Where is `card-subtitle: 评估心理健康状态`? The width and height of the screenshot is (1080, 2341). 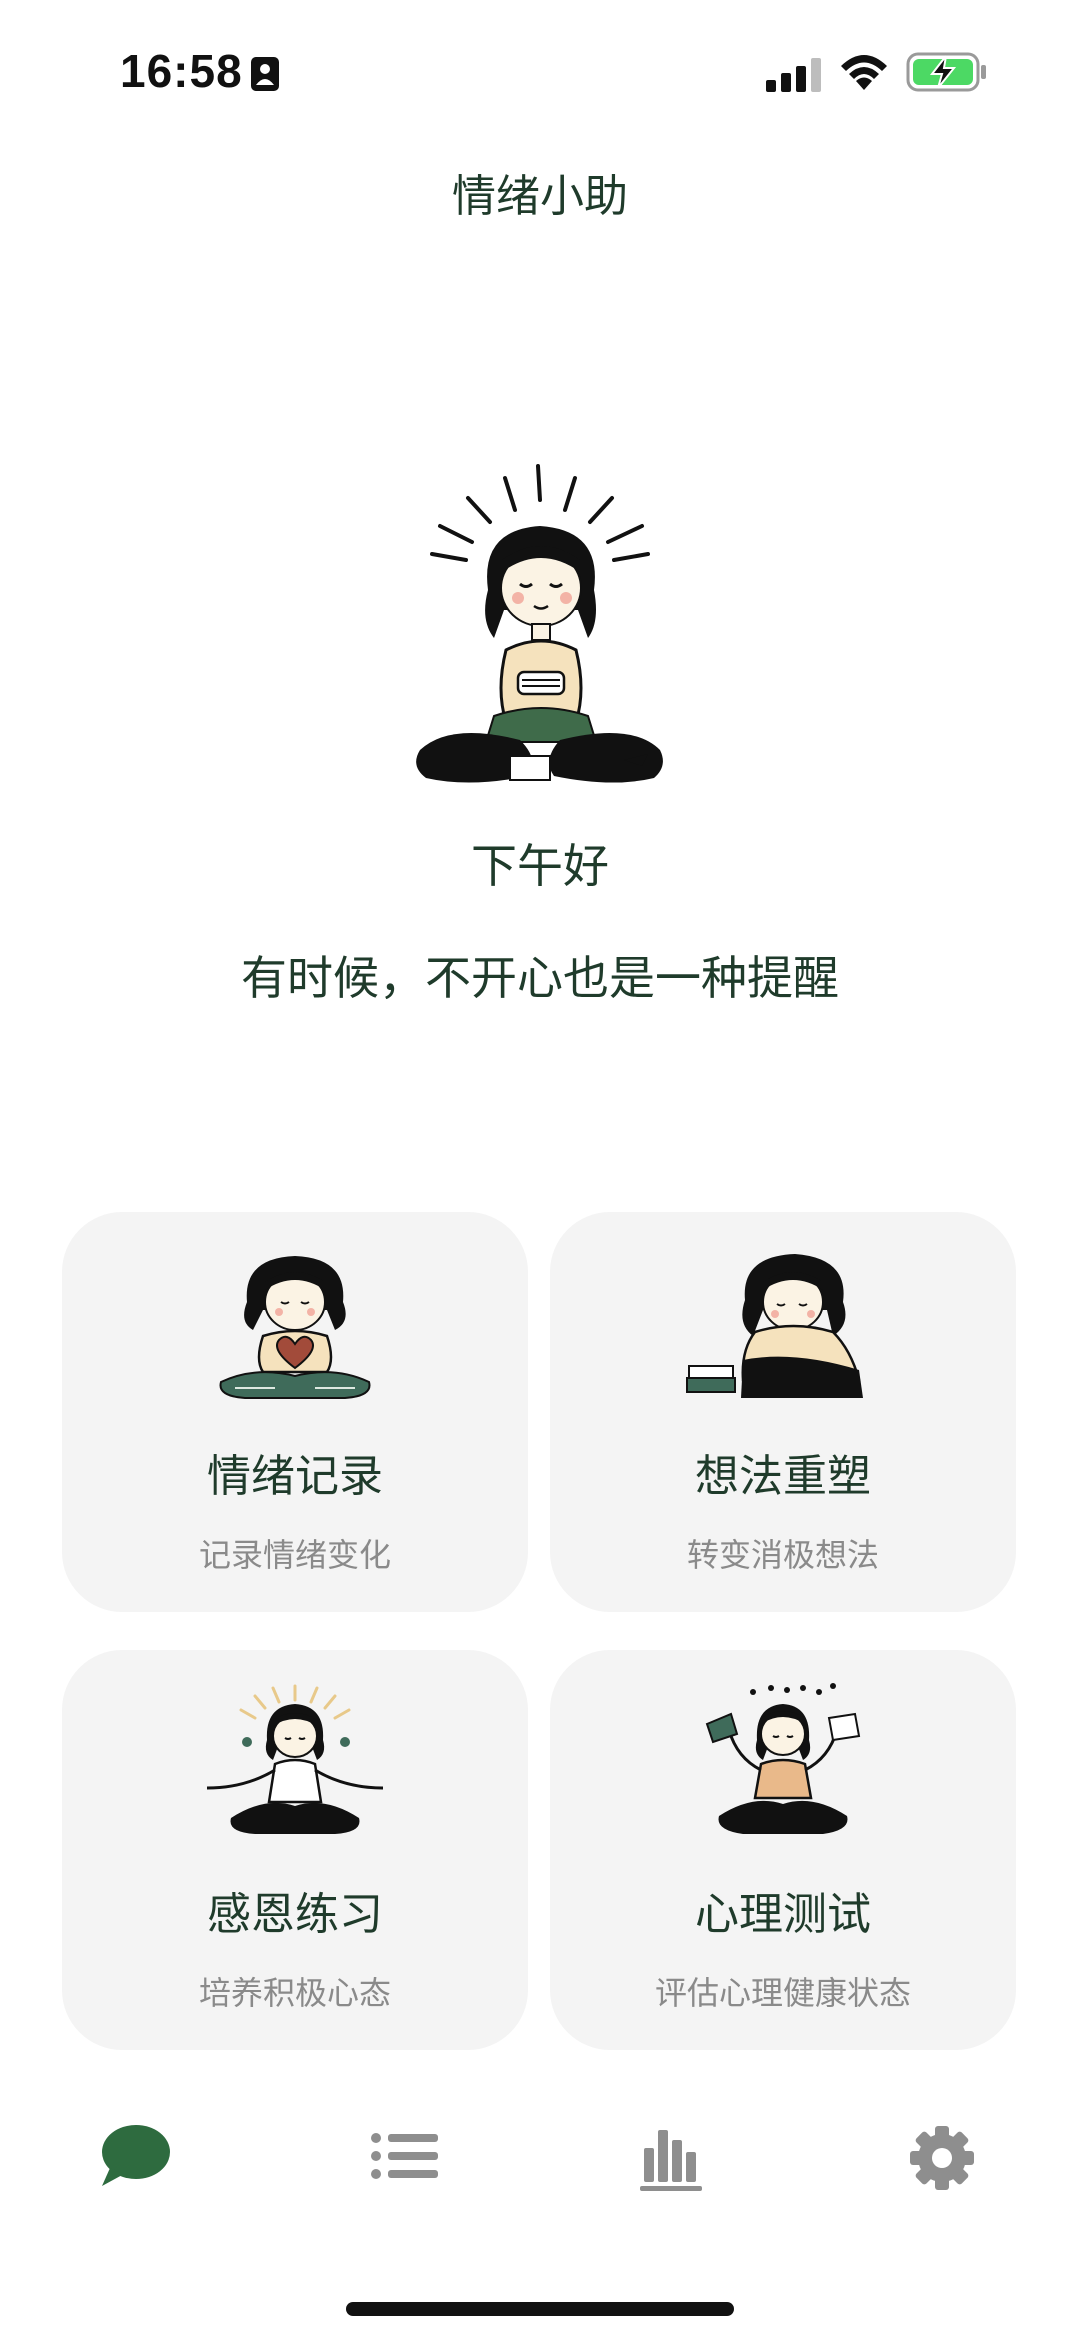
card-subtitle: 评估心理健康状态 is located at coordinates (782, 1993).